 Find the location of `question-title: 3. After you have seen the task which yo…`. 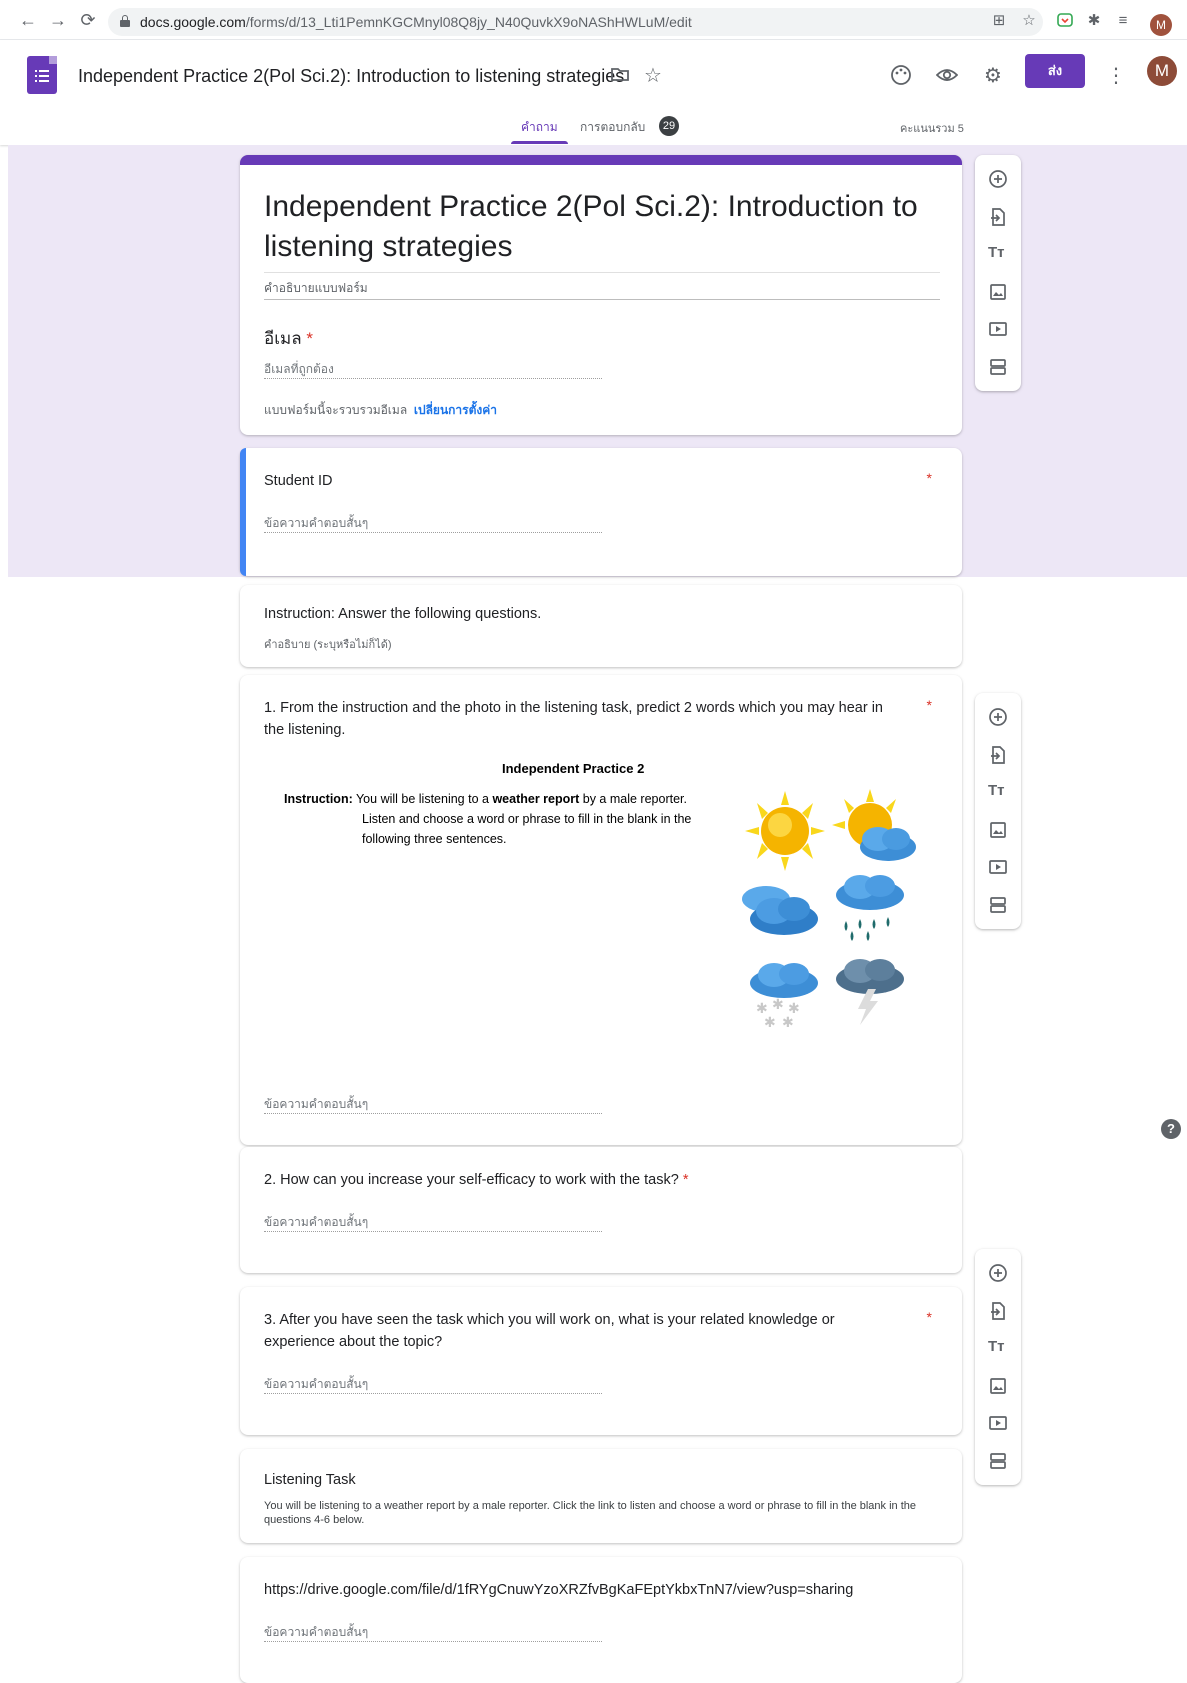

question-title: 3. After you have seen the task which yo… is located at coordinates (574, 1331).